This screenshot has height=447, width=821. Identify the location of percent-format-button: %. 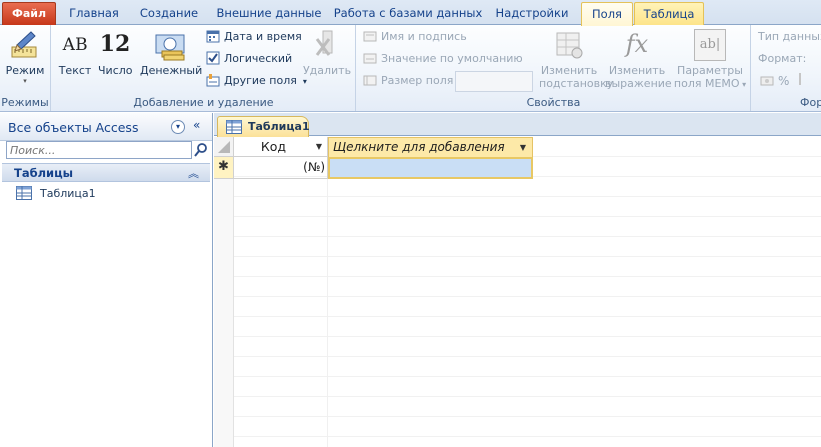
(783, 81).